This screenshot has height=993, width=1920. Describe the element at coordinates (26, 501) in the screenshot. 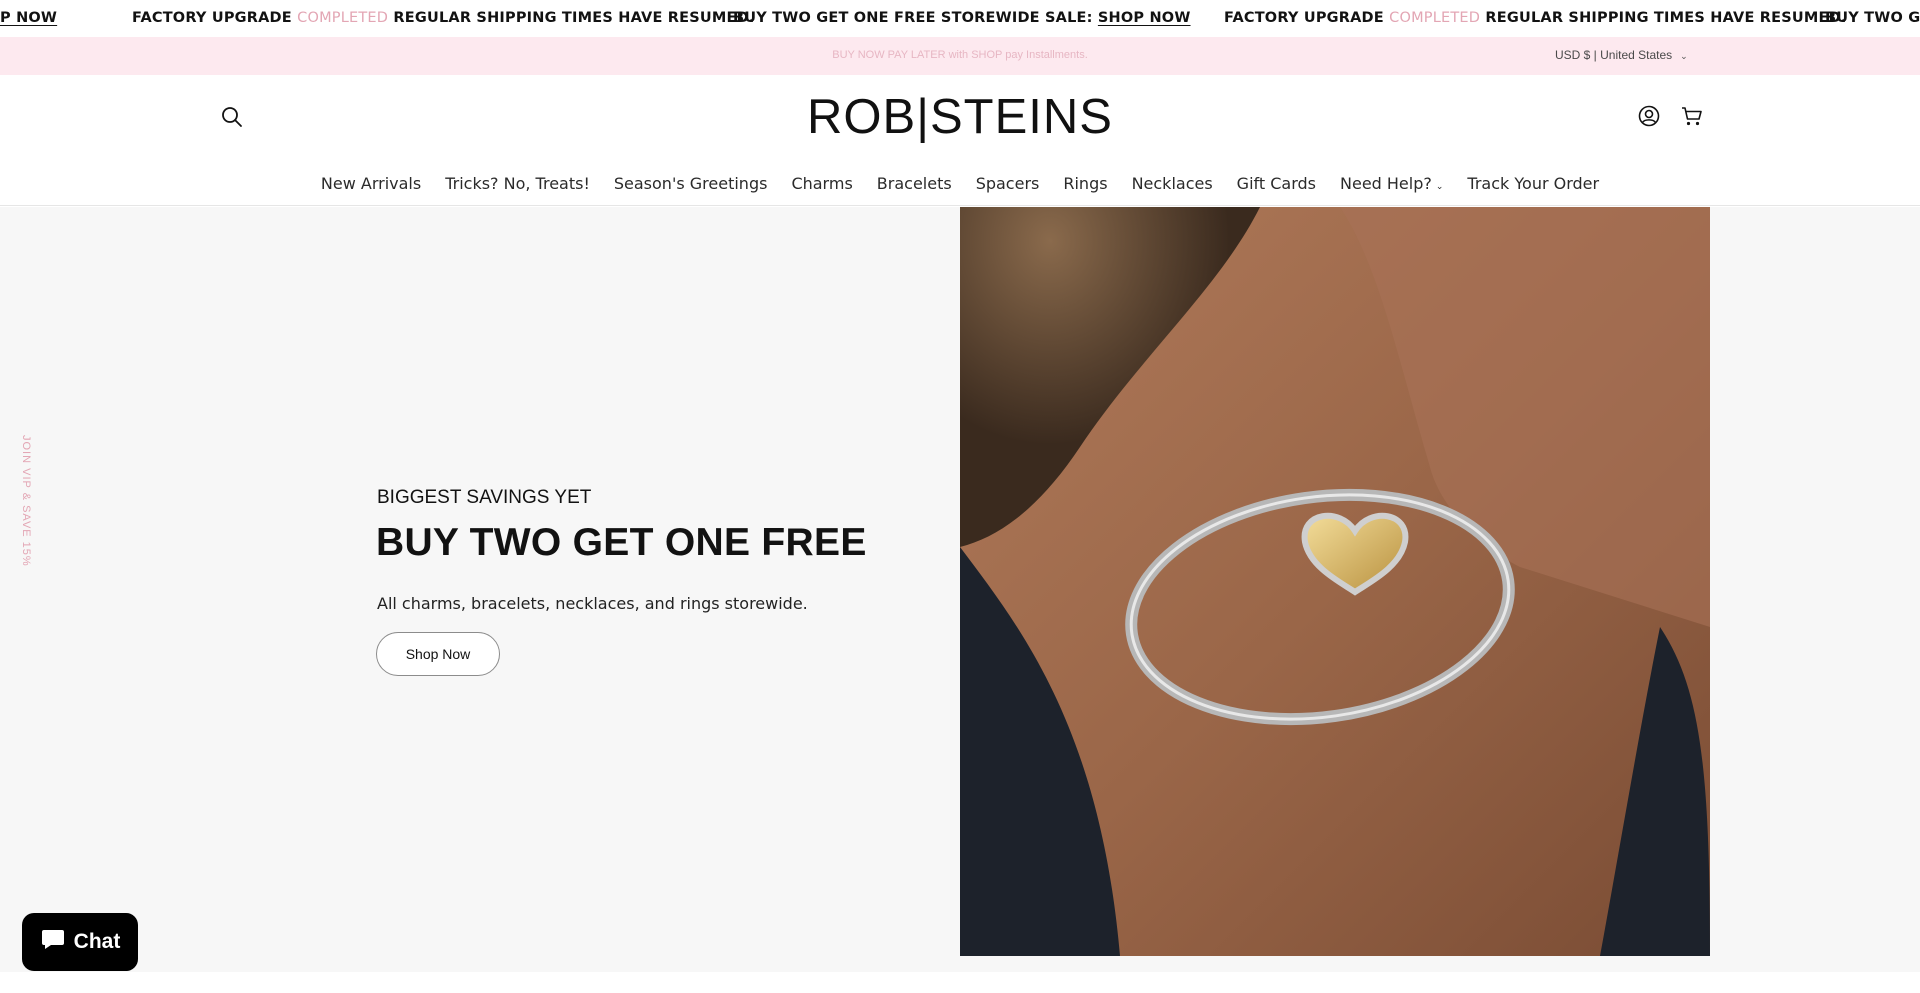

I see `vip-signup-tab: JOIN VIP & SAVE 15%` at that location.